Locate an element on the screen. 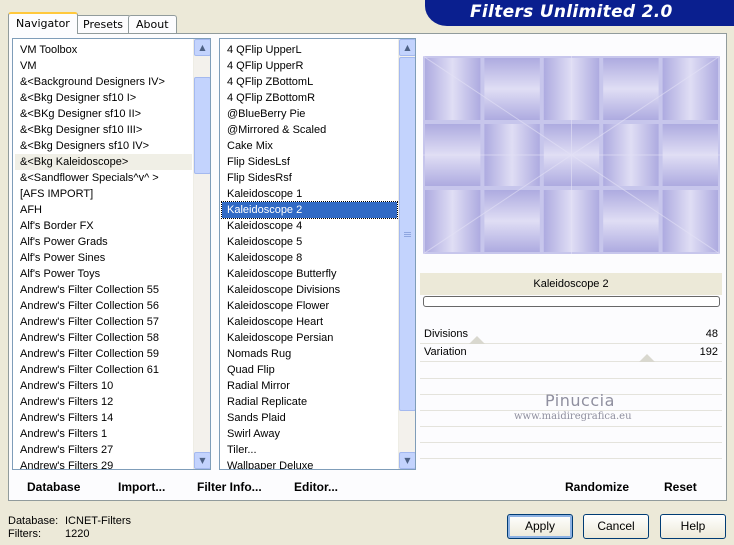 The width and height of the screenshot is (734, 545). category-item: Alf's Power Grads is located at coordinates (103, 242).